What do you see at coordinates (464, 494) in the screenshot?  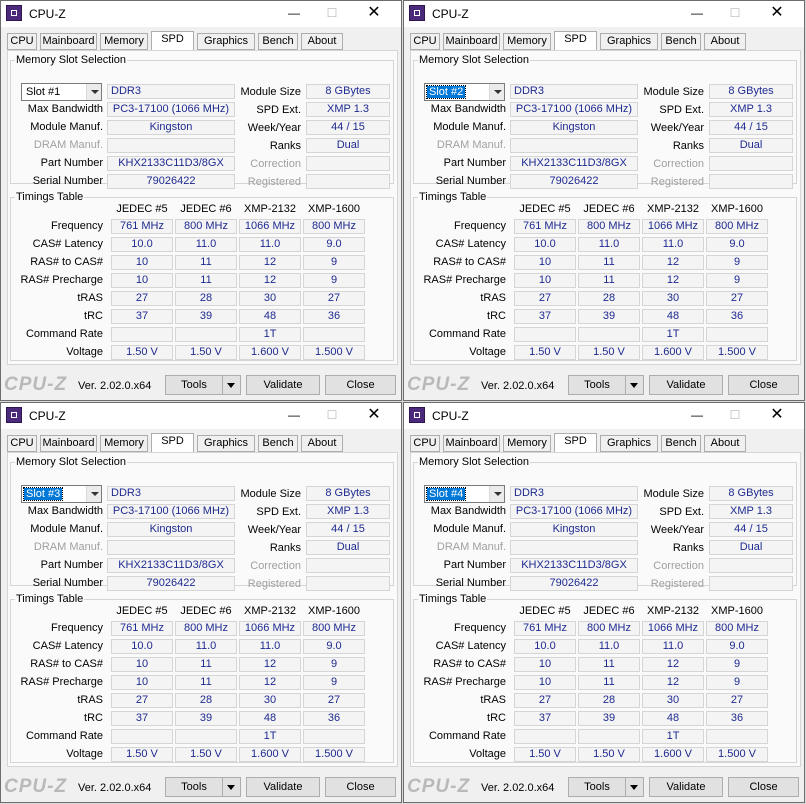 I see `slot-select: Slot #4` at bounding box center [464, 494].